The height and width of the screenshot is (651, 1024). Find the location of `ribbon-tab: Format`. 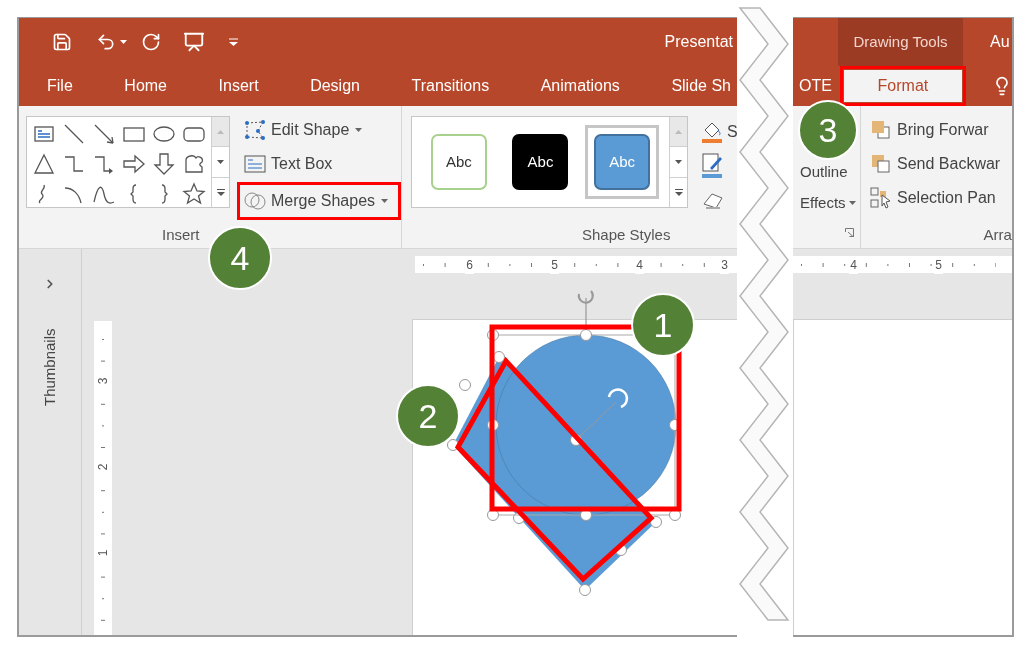

ribbon-tab: Format is located at coordinates (902, 86).